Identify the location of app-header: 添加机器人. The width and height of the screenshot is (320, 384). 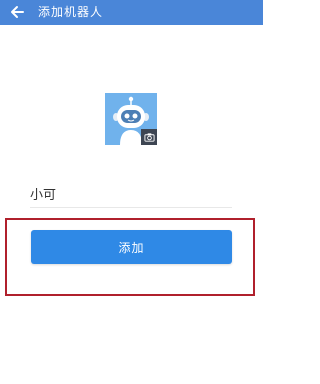
(131, 12).